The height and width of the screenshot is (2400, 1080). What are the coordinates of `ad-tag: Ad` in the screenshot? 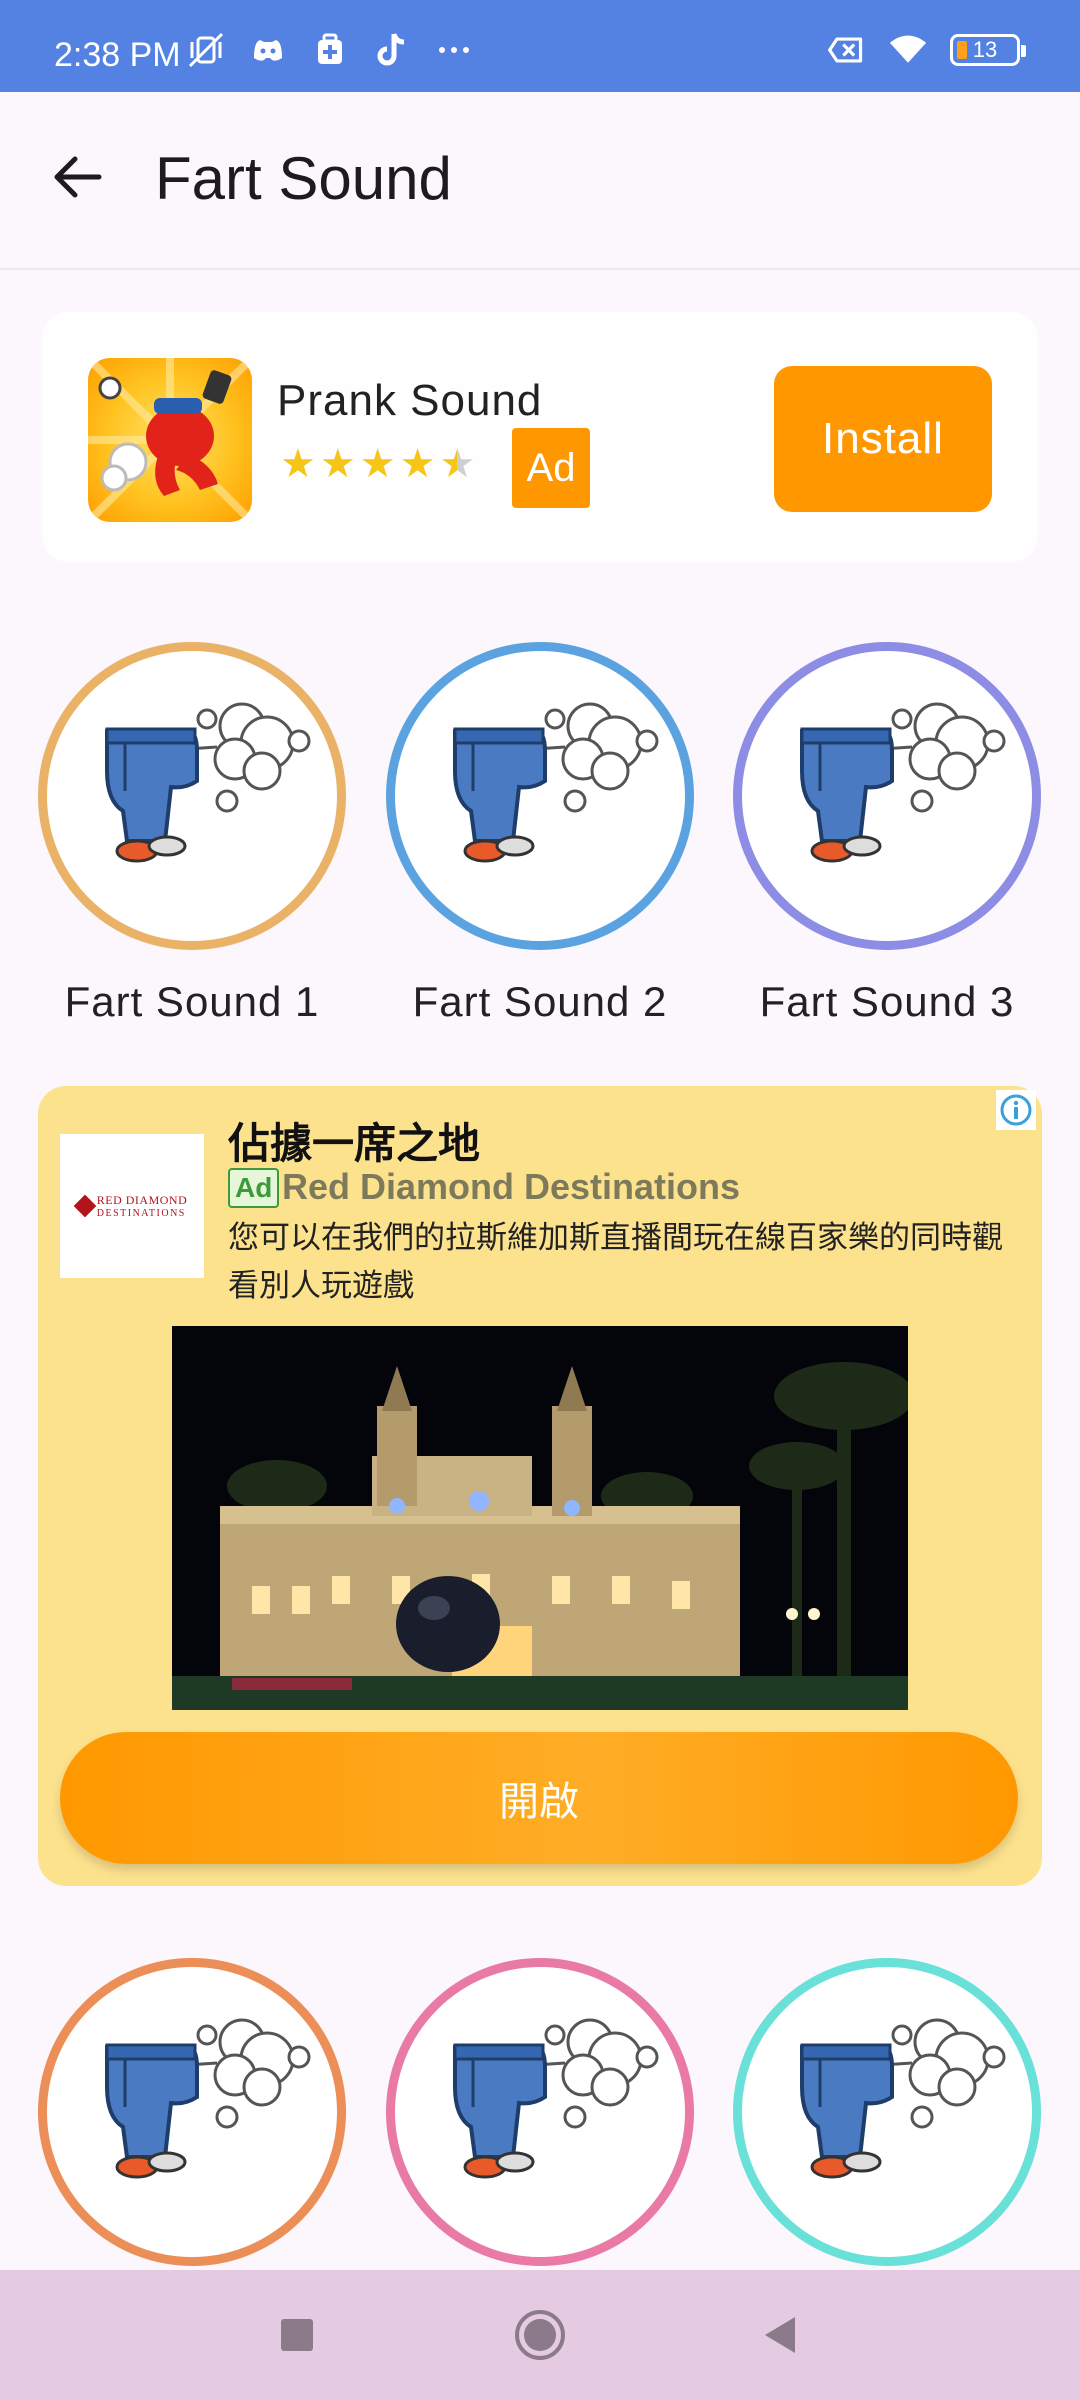 It's located at (254, 1188).